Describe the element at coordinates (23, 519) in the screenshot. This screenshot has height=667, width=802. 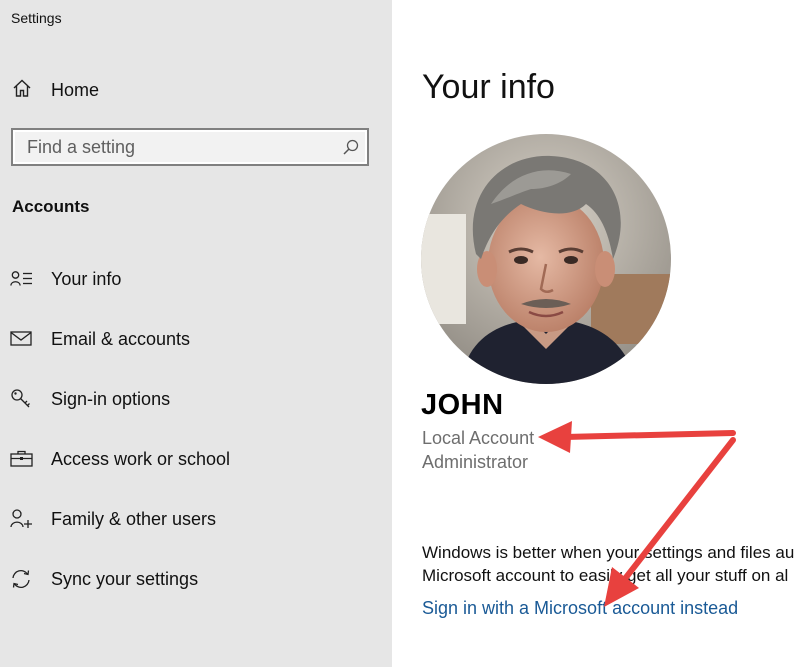
I see `person-add-icon` at that location.